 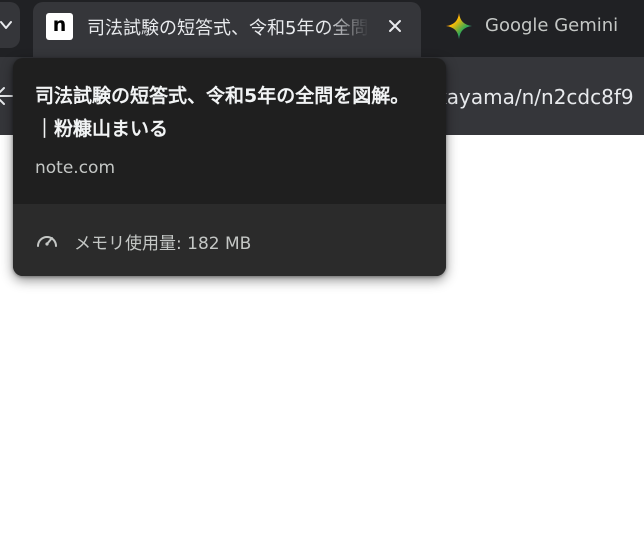 I want to click on tab-google-gemini: Google Gemini, so click(x=537, y=25).